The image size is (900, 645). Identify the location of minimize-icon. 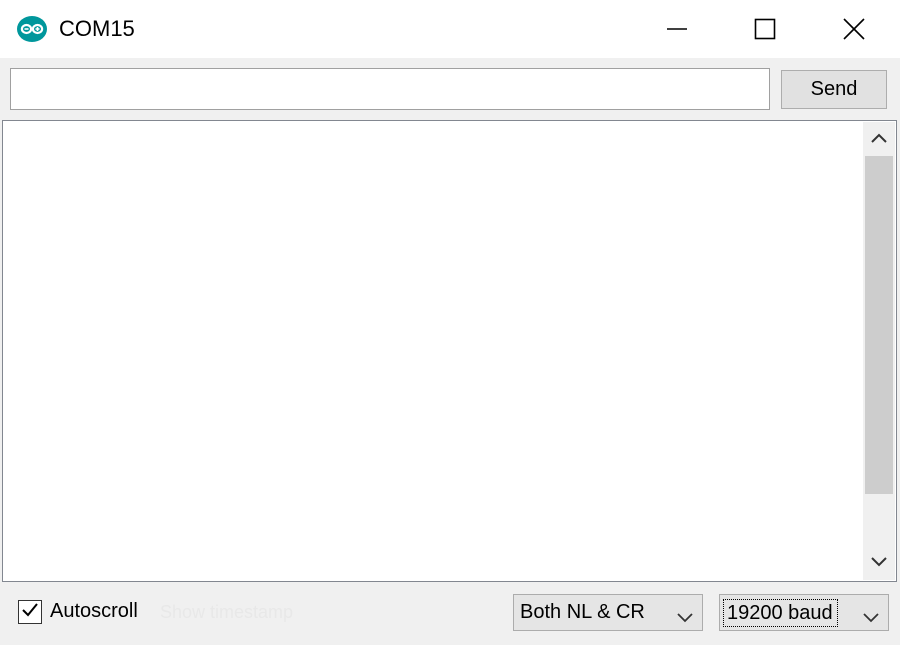
(677, 29).